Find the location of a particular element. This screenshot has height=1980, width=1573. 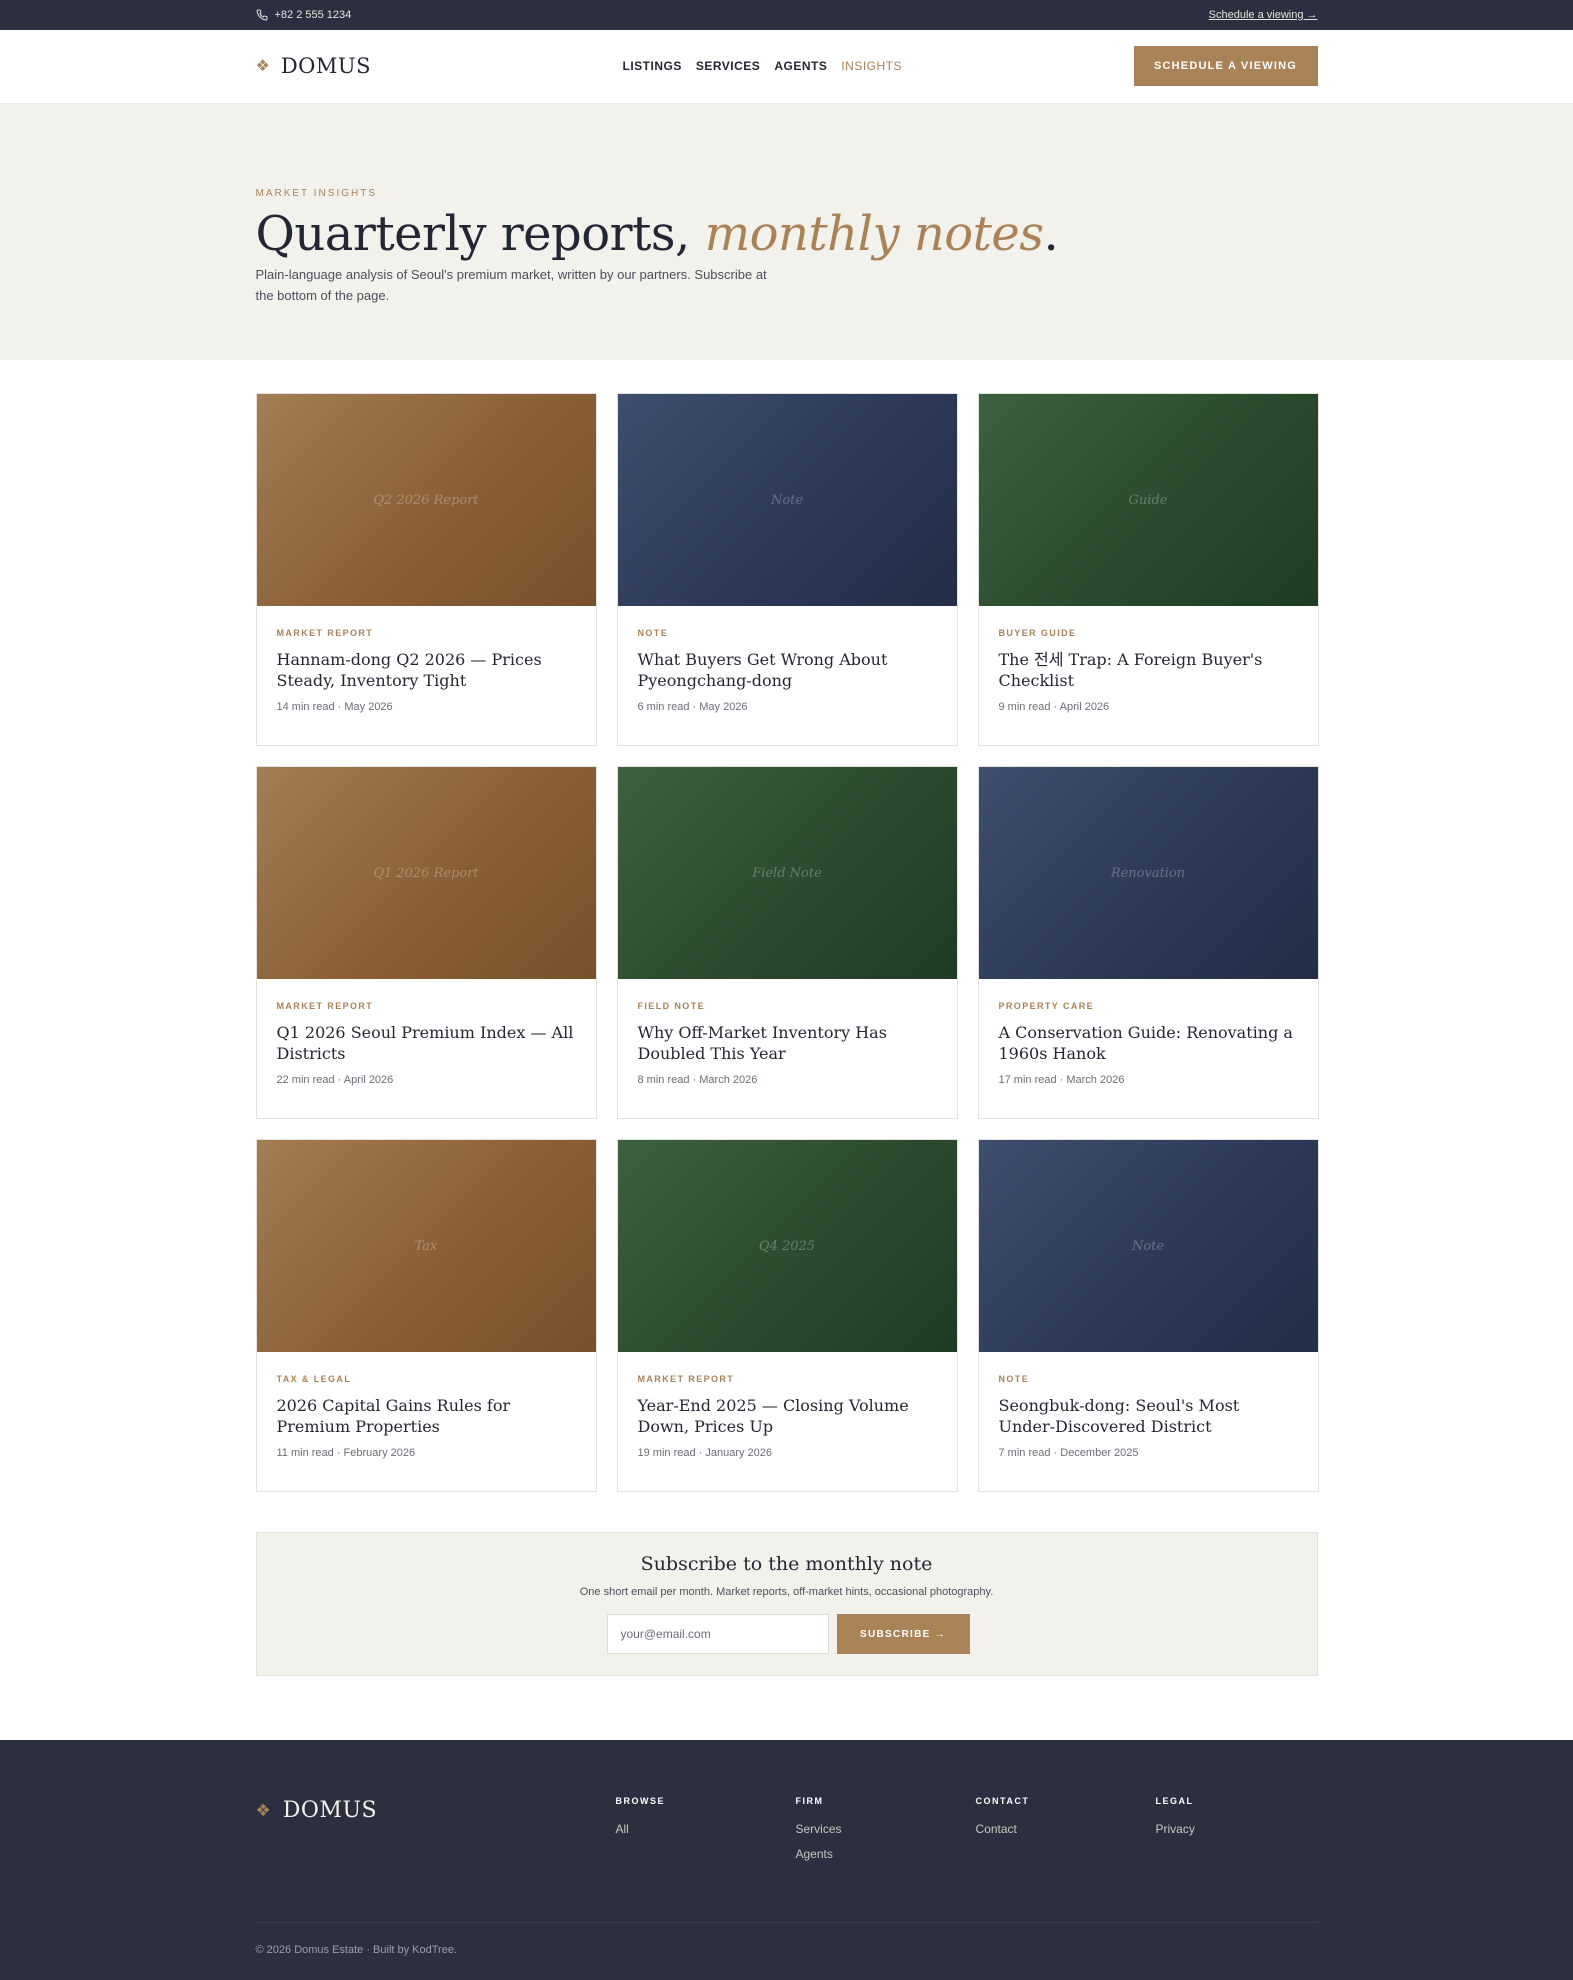

article-category: FIELD NOTE is located at coordinates (671, 1006).